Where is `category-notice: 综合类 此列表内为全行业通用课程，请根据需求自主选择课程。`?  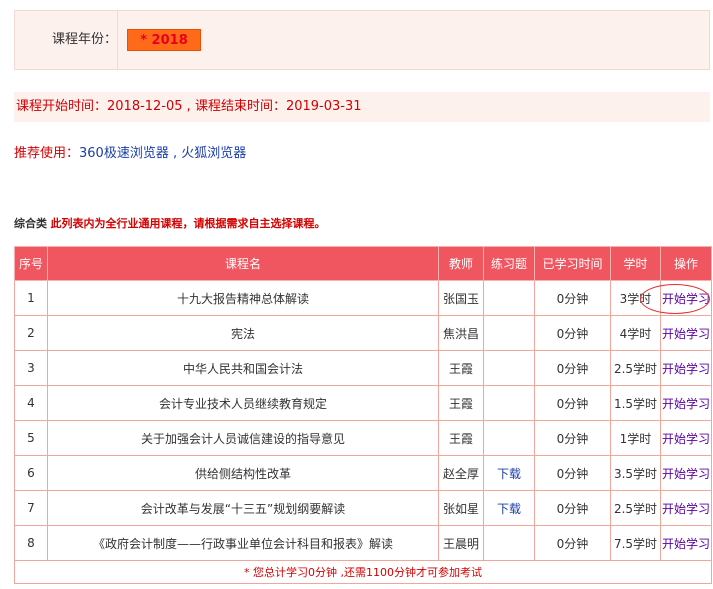
category-notice: 综合类 此列表内为全行业通用课程，请根据需求自主选择课程。 is located at coordinates (170, 224).